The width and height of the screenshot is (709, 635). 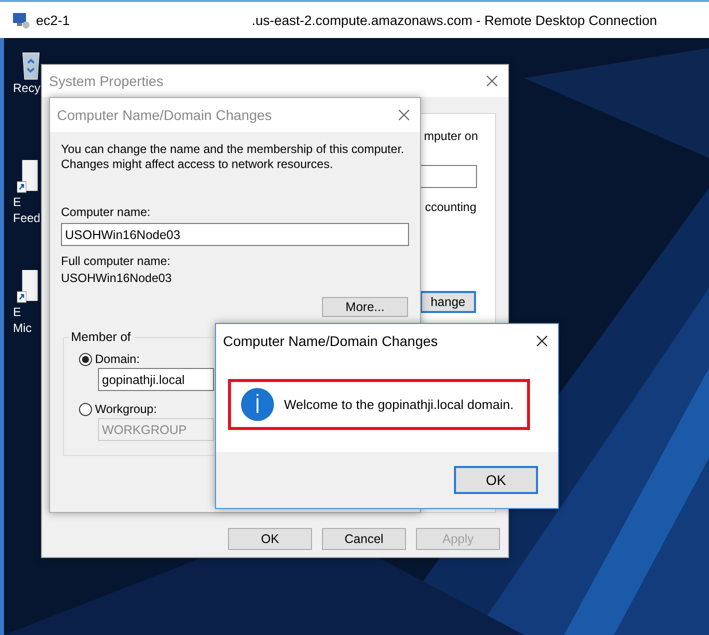 I want to click on remote-desktop-icon, so click(x=21, y=20).